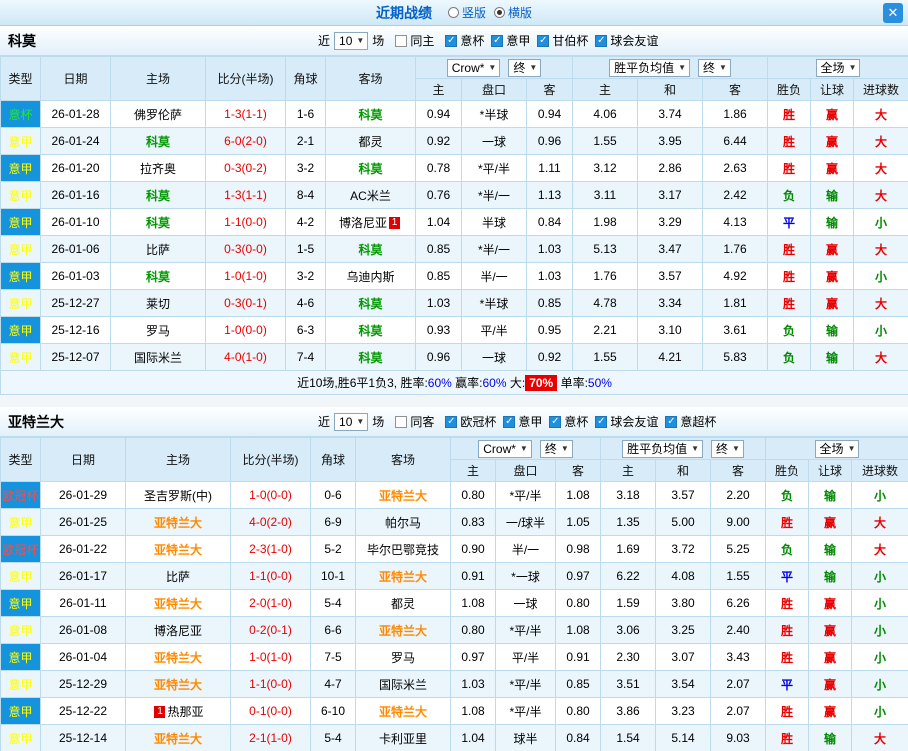  Describe the element at coordinates (578, 603) in the screenshot. I see `odds-away-cell: 0.80` at that location.